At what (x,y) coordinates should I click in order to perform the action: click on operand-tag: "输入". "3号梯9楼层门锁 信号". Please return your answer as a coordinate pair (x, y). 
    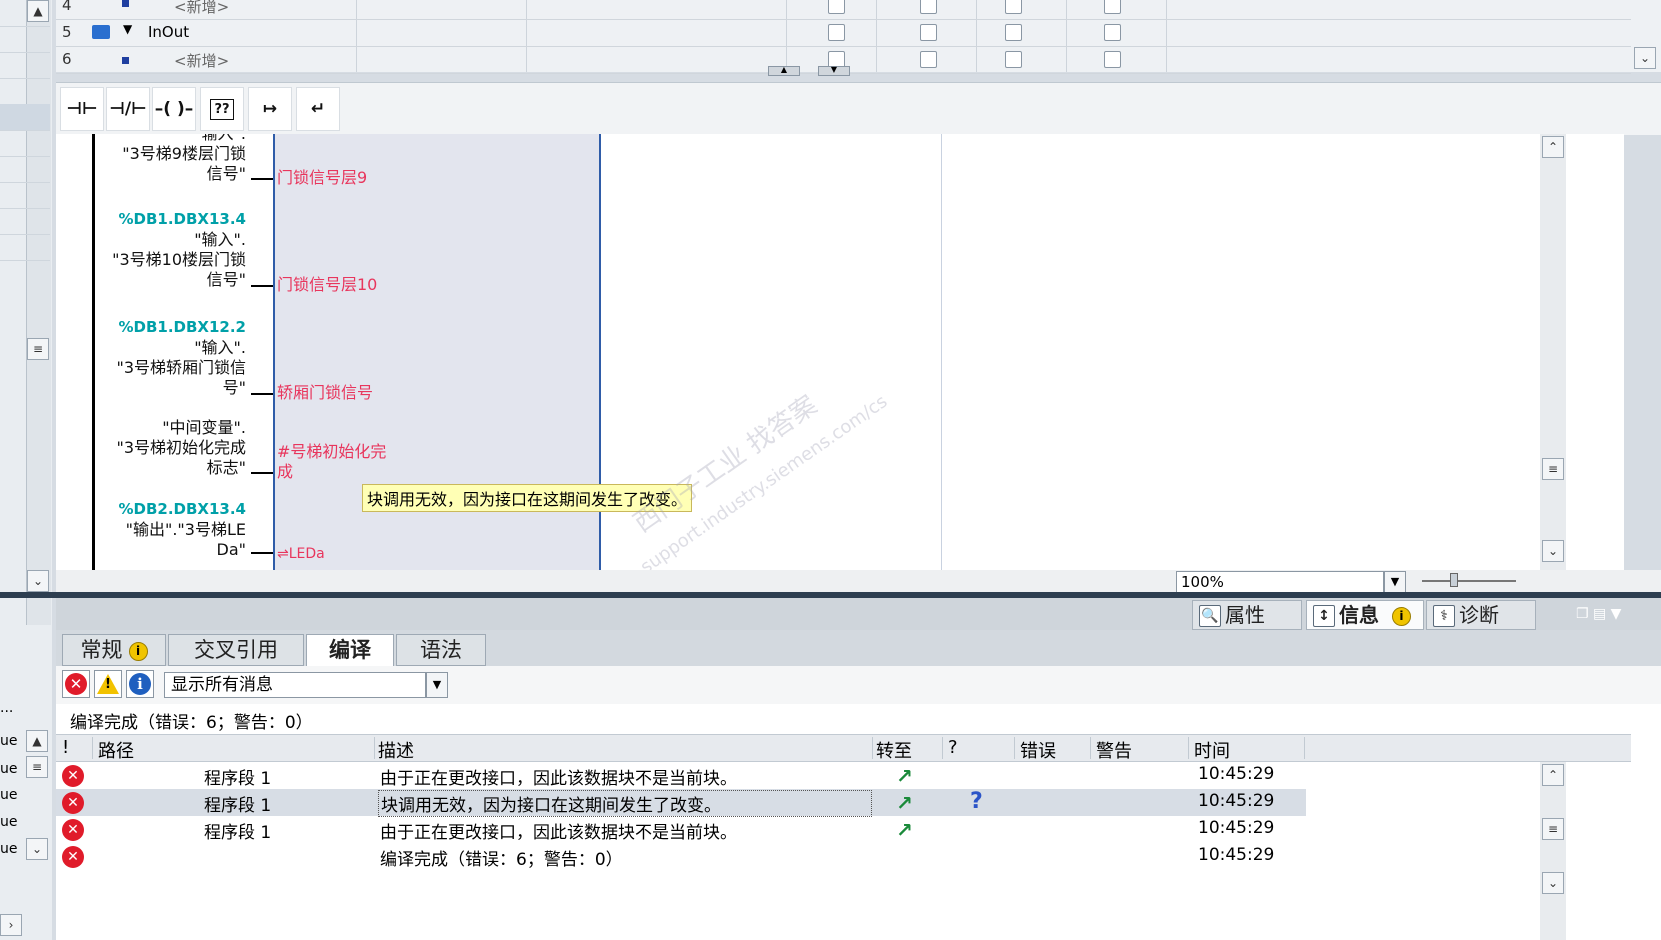
    Looking at the image, I should click on (171, 159).